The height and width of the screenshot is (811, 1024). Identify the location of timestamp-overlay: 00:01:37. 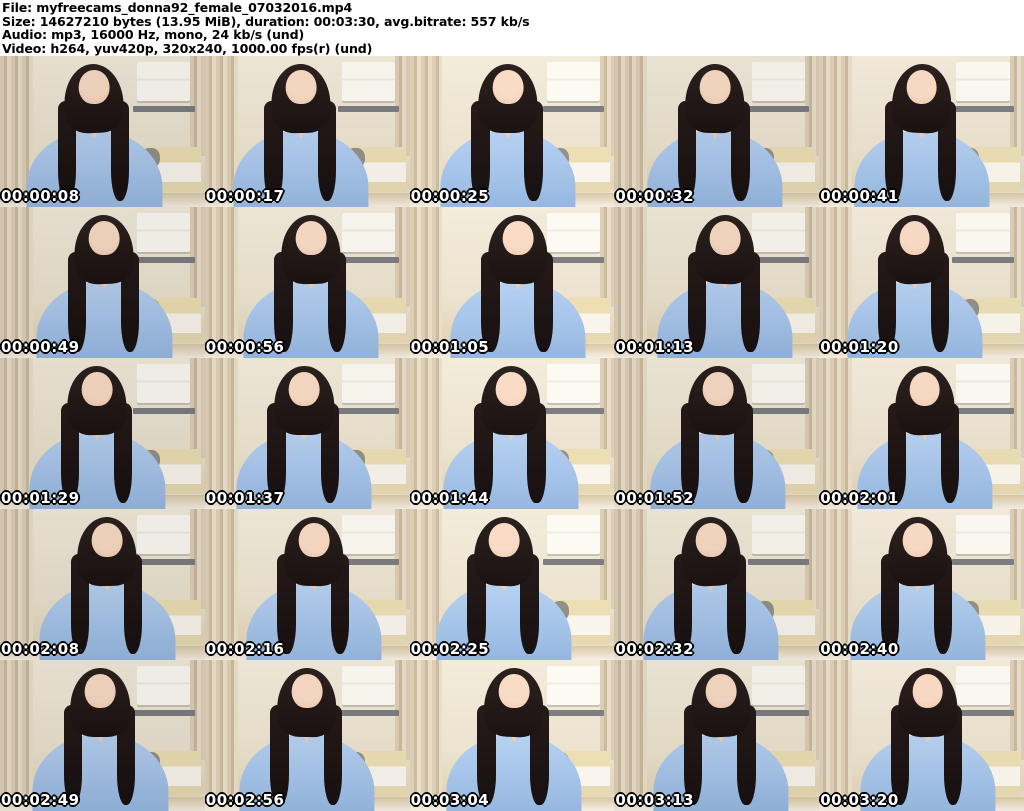
(245, 498).